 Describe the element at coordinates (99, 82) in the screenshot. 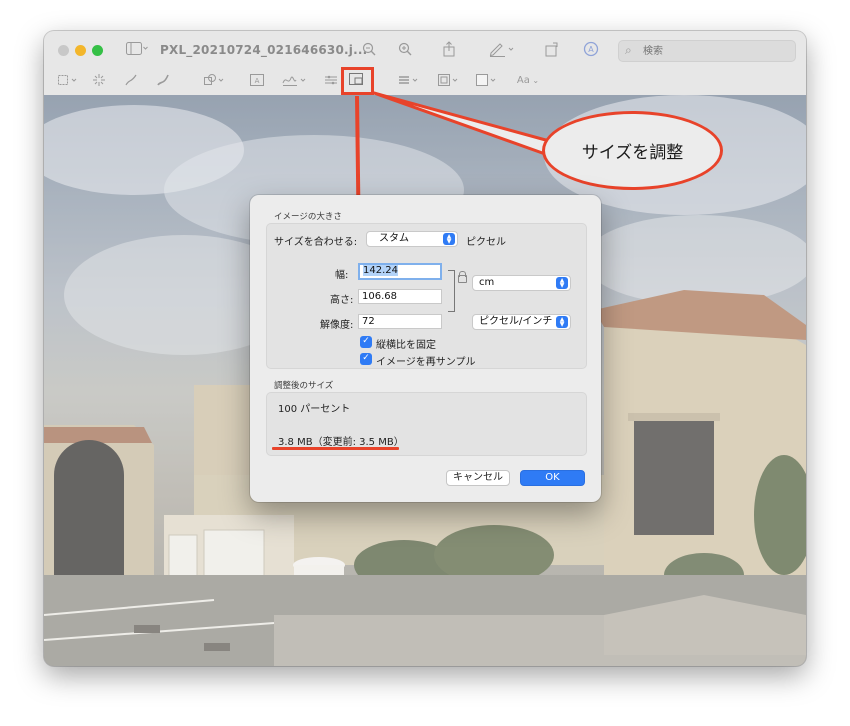

I see `instant-alpha-icon` at that location.